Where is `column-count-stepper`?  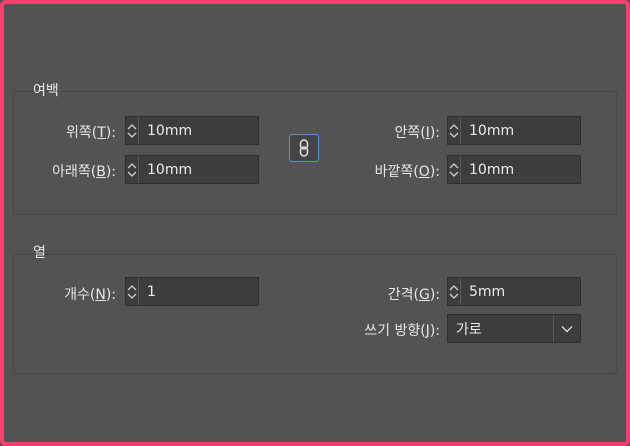 column-count-stepper is located at coordinates (223, 291).